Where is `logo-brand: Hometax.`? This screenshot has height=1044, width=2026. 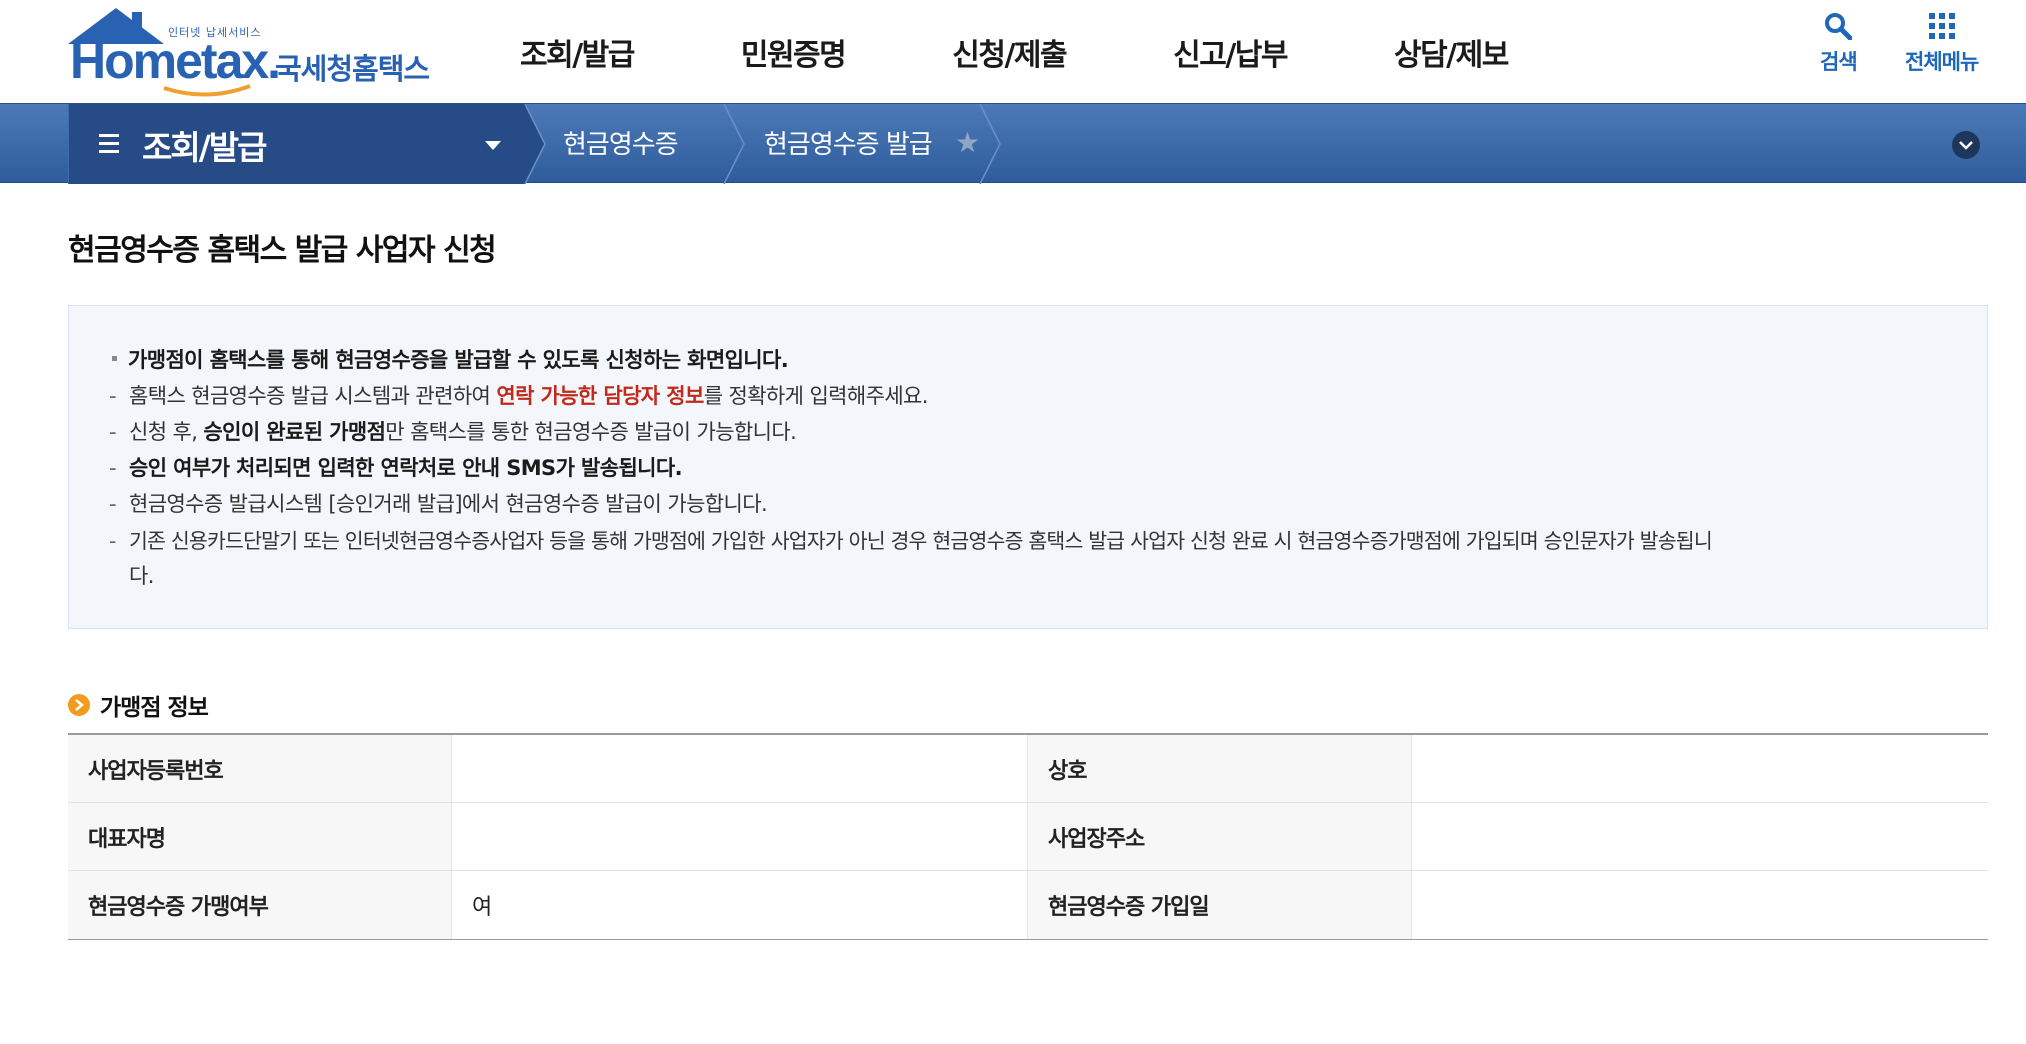
logo-brand: Hometax. is located at coordinates (175, 61).